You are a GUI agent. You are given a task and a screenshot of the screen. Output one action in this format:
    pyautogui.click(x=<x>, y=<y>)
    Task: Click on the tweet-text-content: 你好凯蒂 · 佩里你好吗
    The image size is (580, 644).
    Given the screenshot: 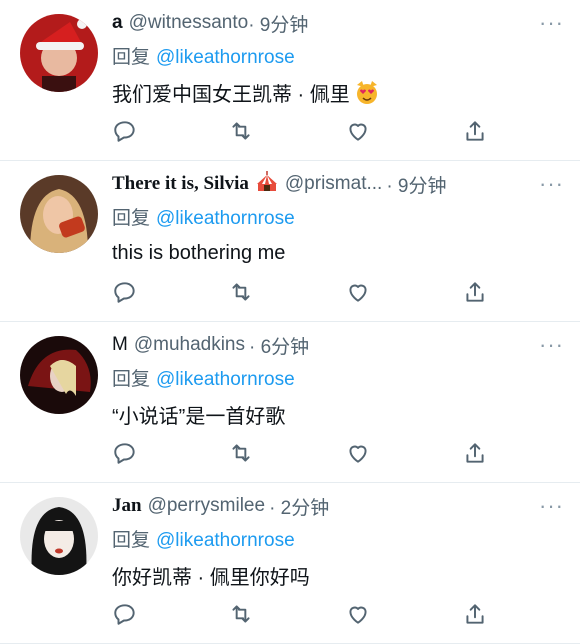 What is the action you would take?
    pyautogui.click(x=211, y=577)
    